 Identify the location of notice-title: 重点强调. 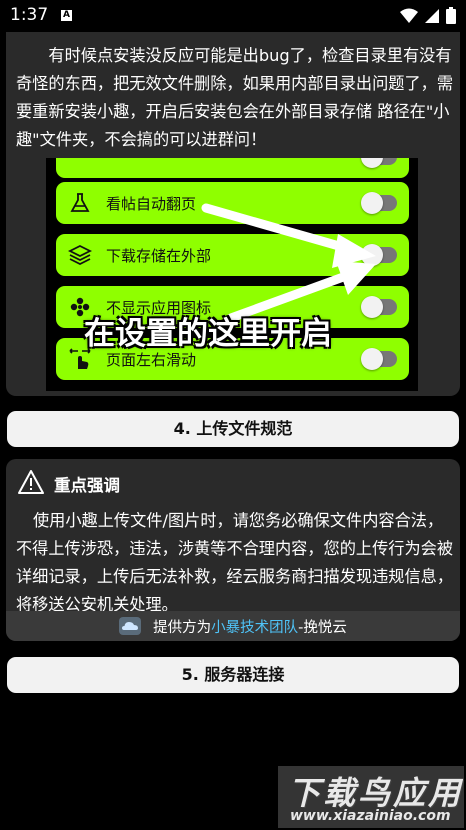
(87, 485).